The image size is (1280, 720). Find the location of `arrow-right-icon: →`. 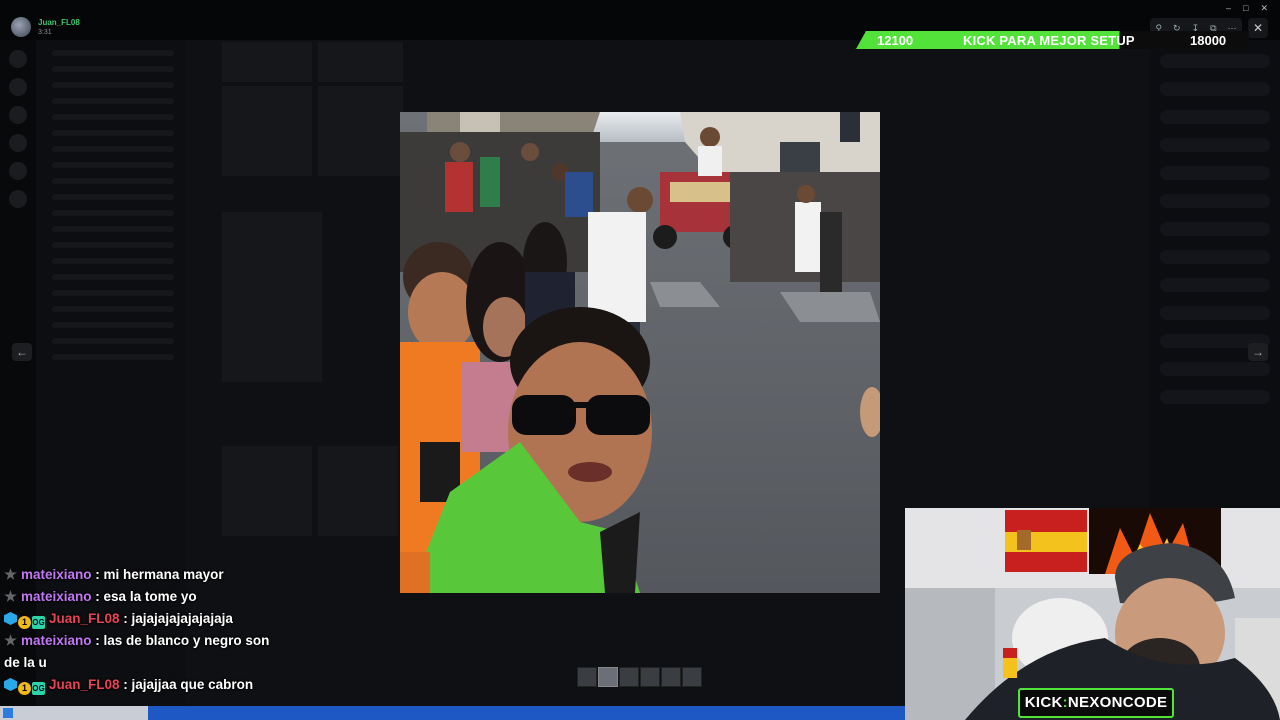

arrow-right-icon: → is located at coordinates (1258, 352).